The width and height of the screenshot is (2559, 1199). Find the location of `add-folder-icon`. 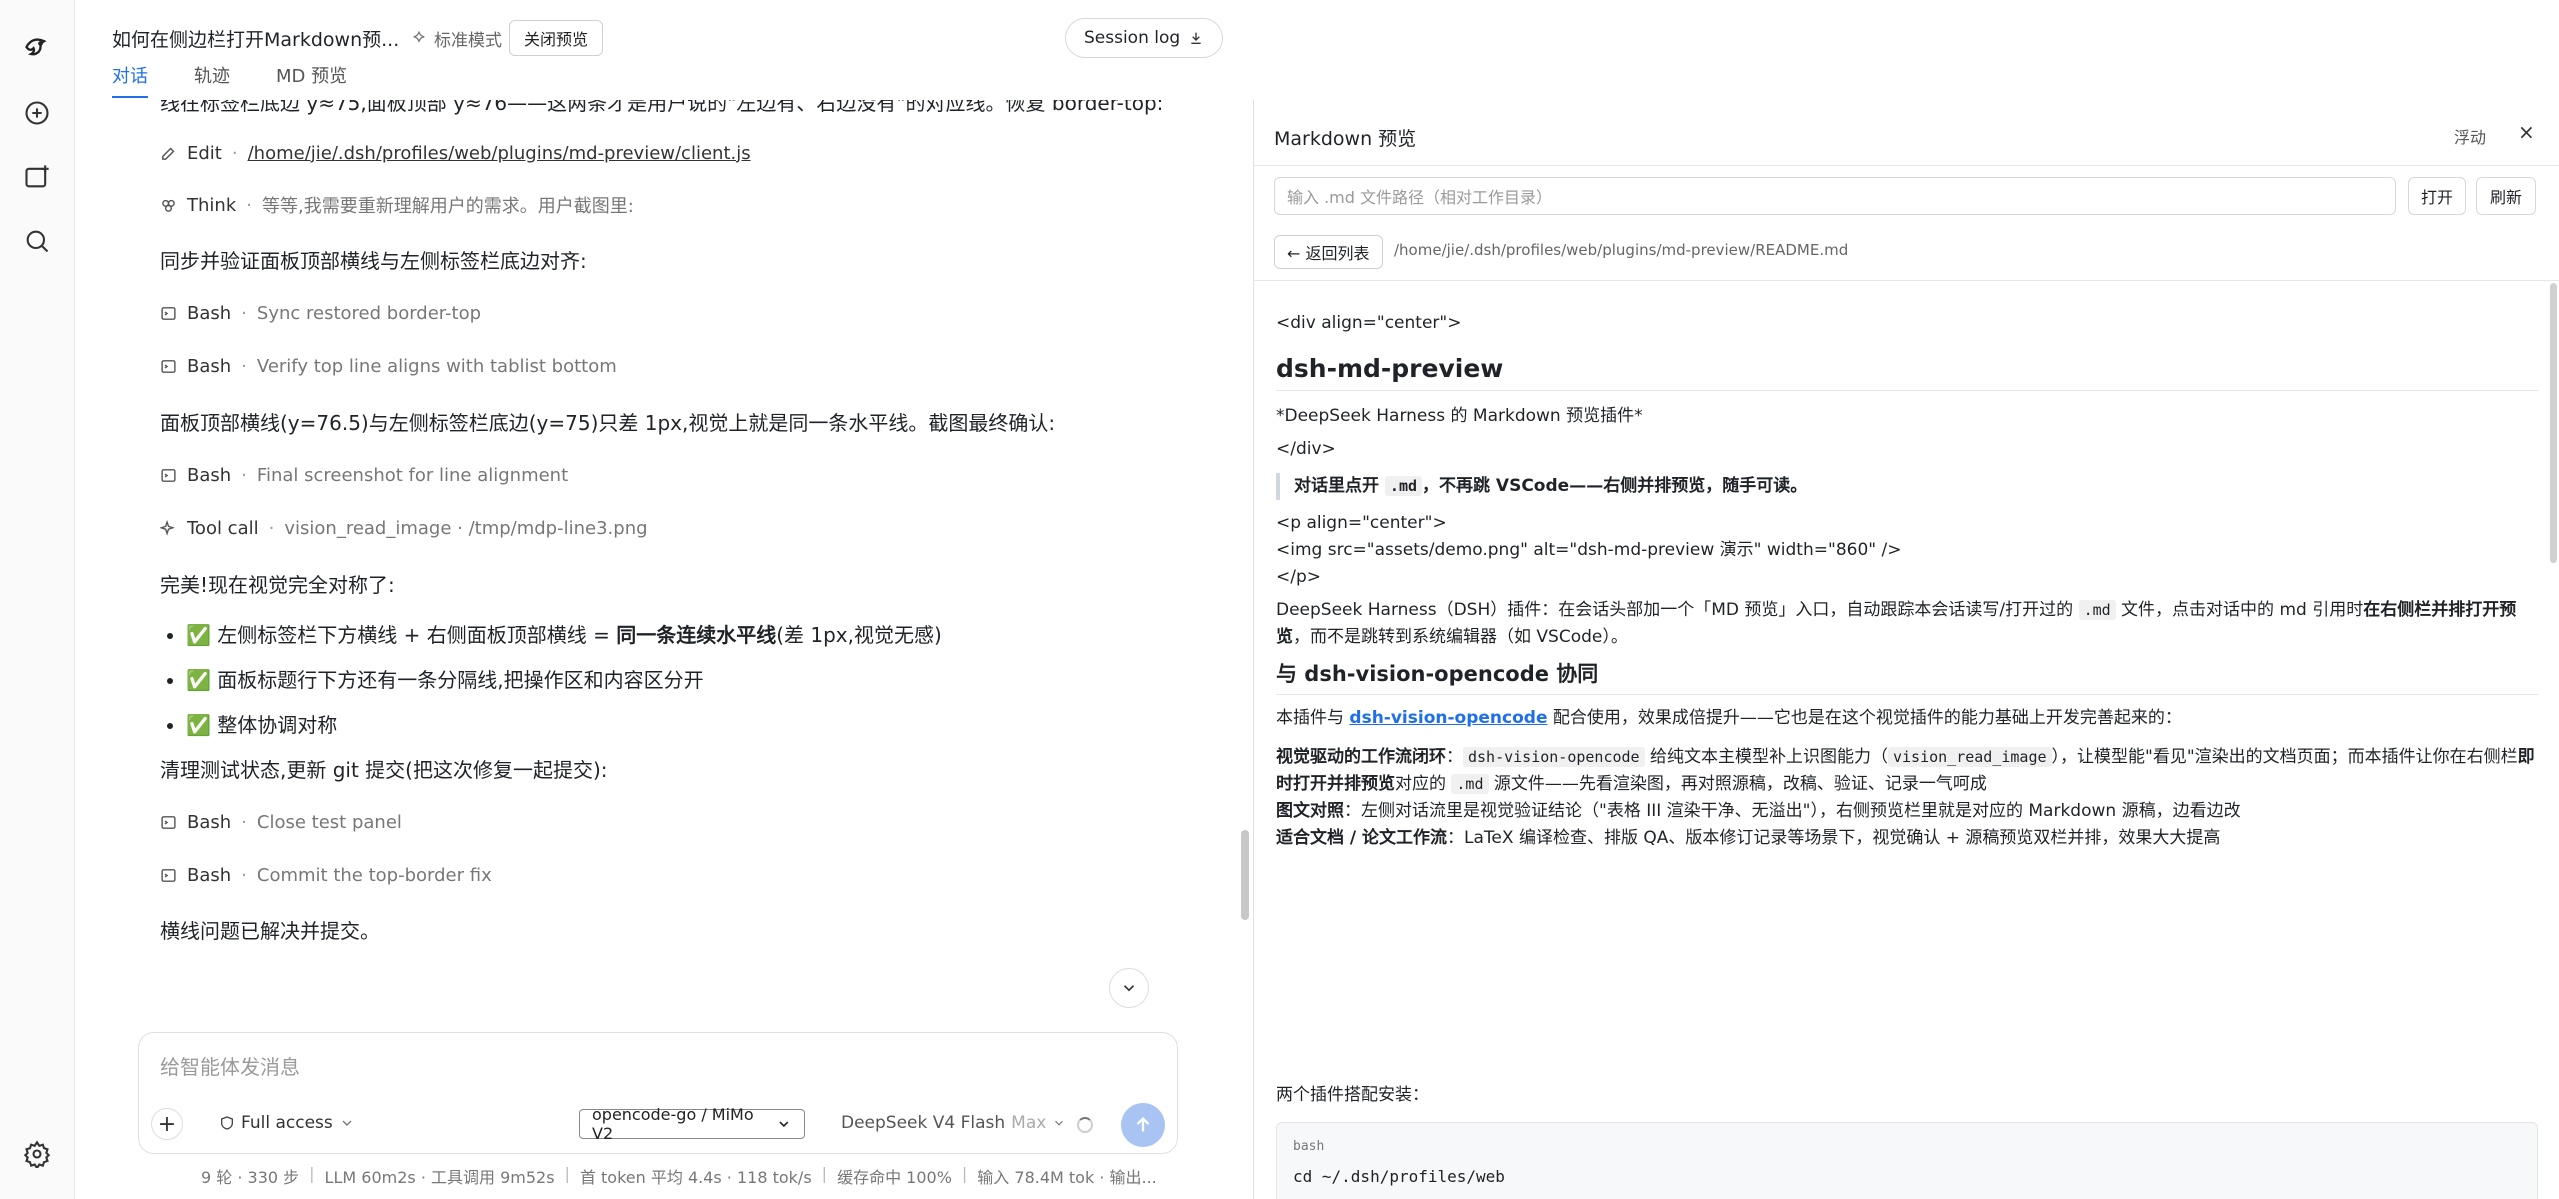

add-folder-icon is located at coordinates (37, 177).